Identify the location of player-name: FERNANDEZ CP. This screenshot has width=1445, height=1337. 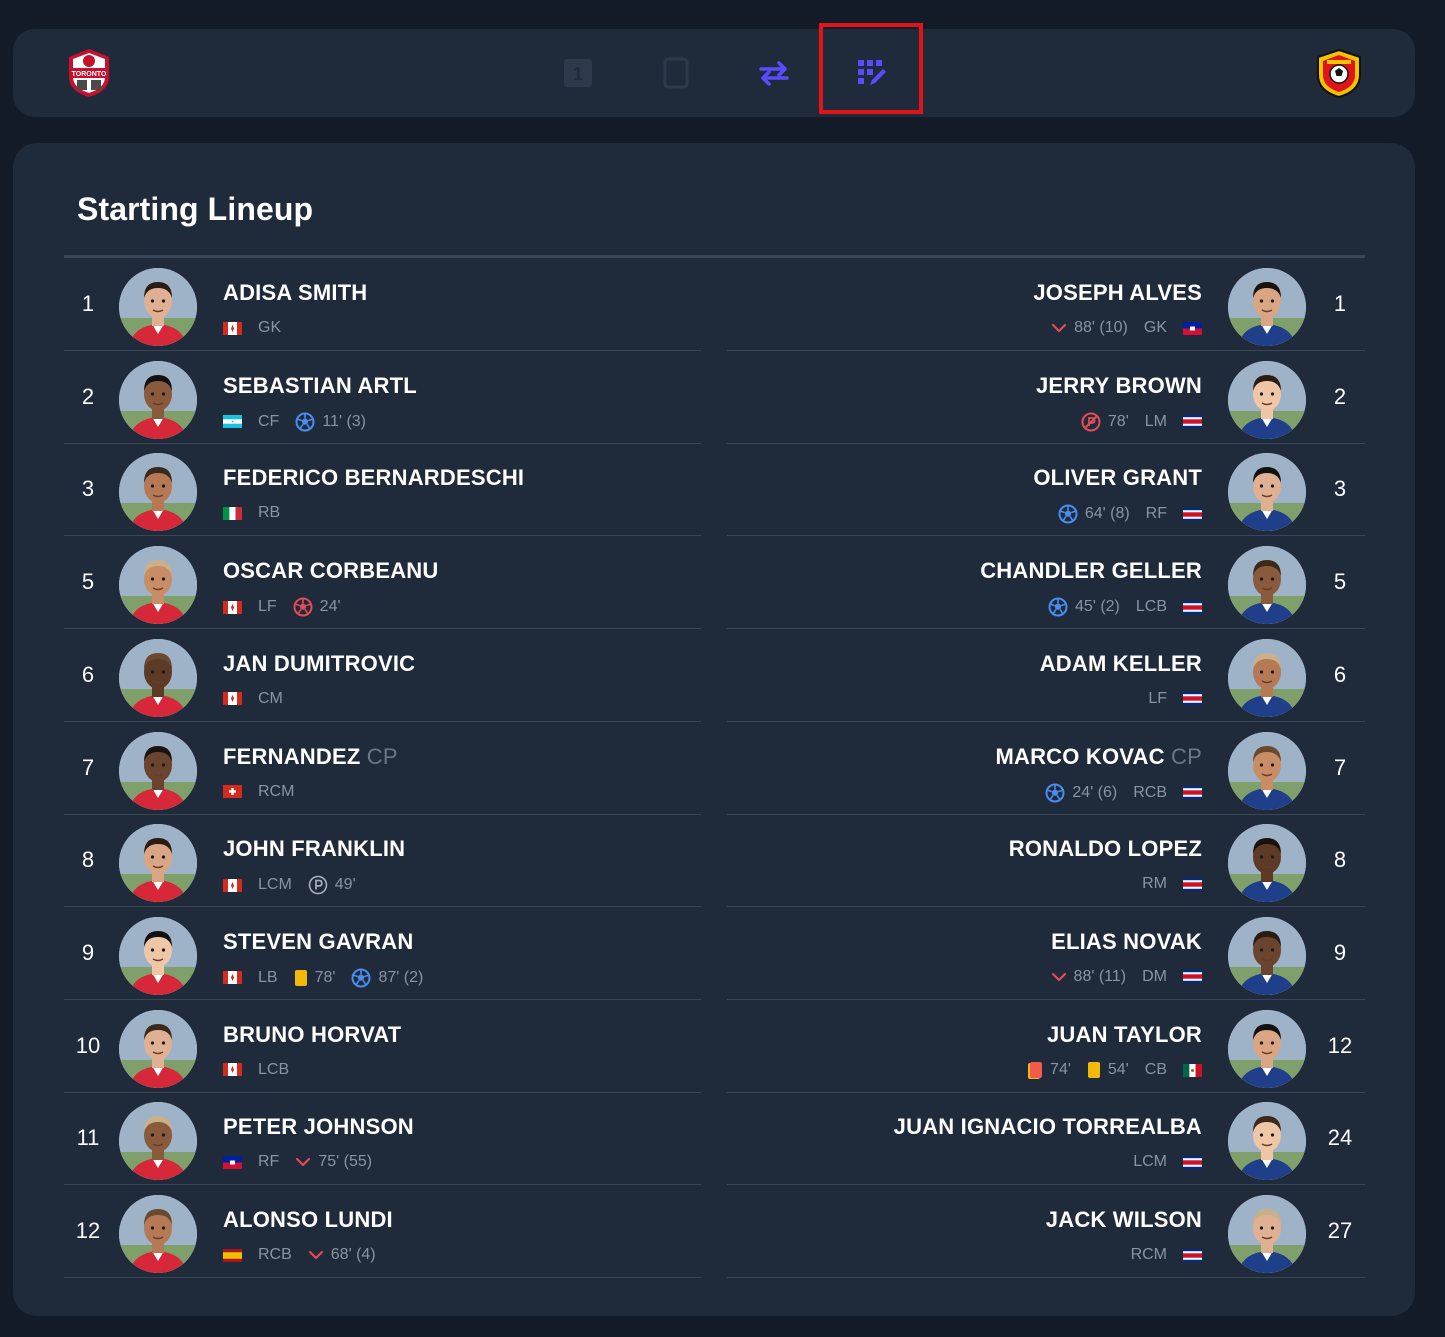
(310, 757).